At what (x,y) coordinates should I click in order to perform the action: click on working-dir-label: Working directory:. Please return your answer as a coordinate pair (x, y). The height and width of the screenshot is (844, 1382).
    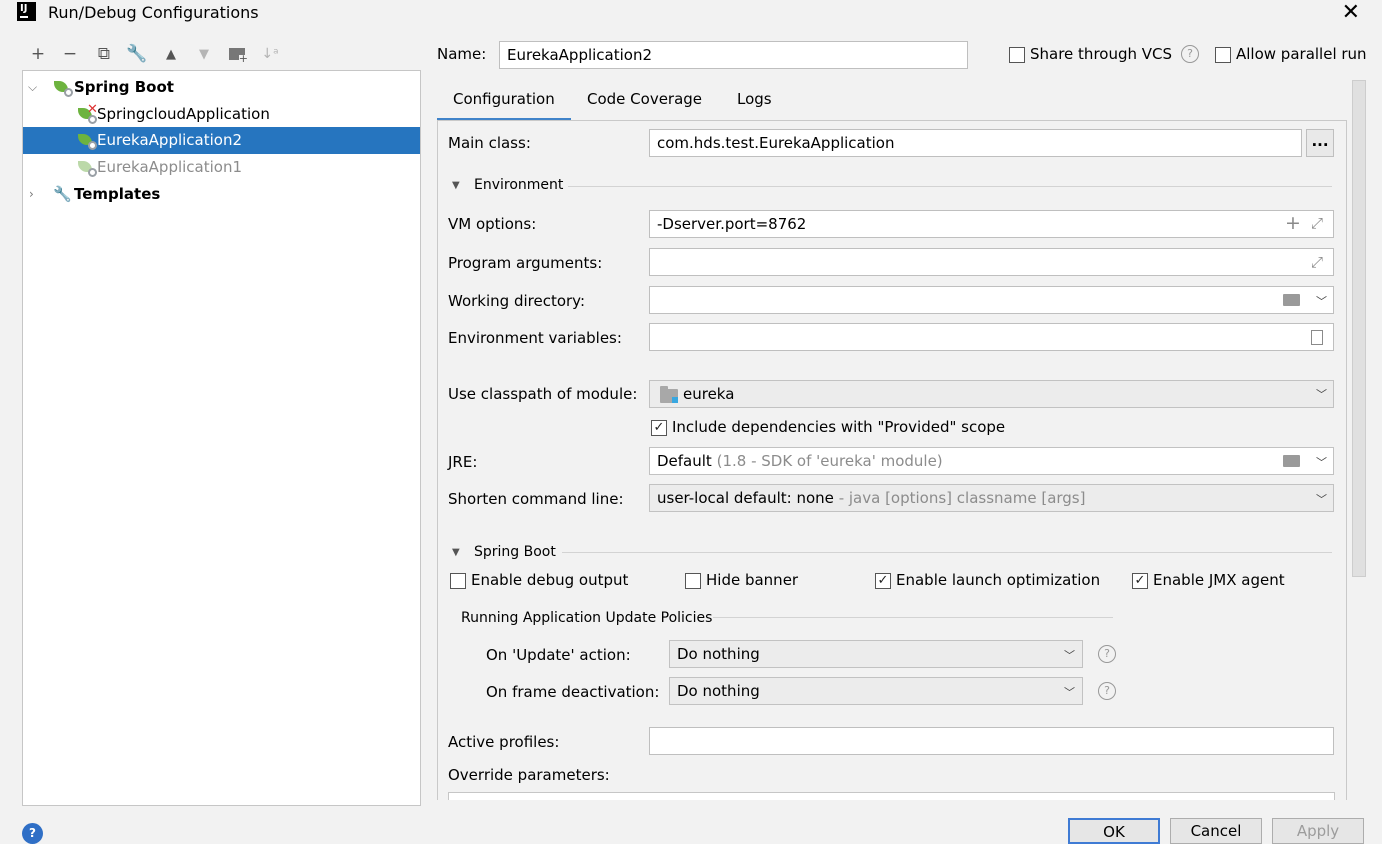
    Looking at the image, I should click on (517, 301).